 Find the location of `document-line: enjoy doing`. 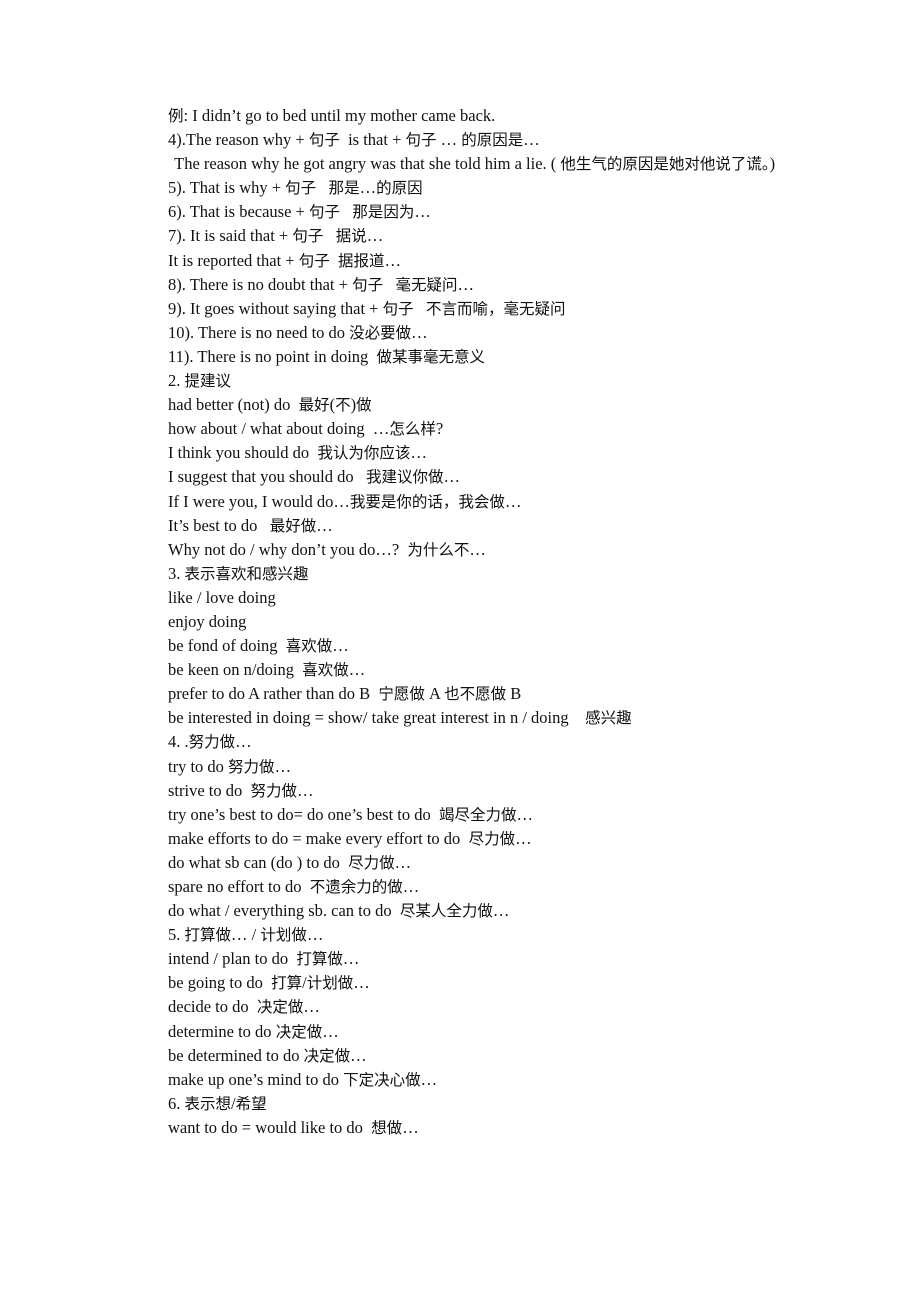

document-line: enjoy doing is located at coordinates (207, 621).